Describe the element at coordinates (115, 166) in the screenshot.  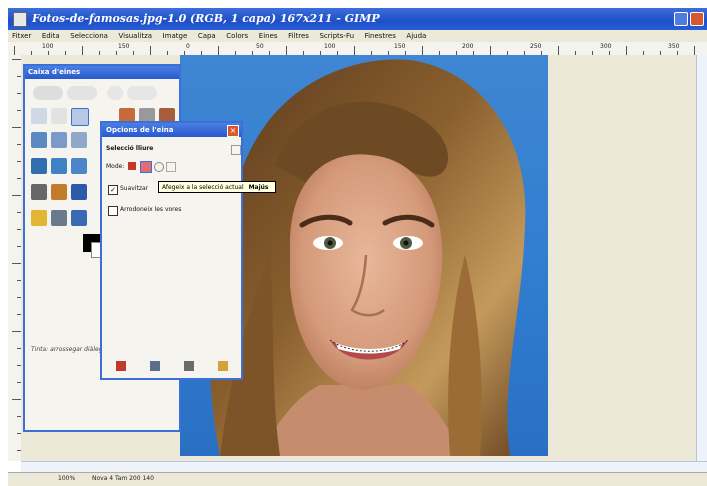
I see `mode-label: Mode:` at that location.